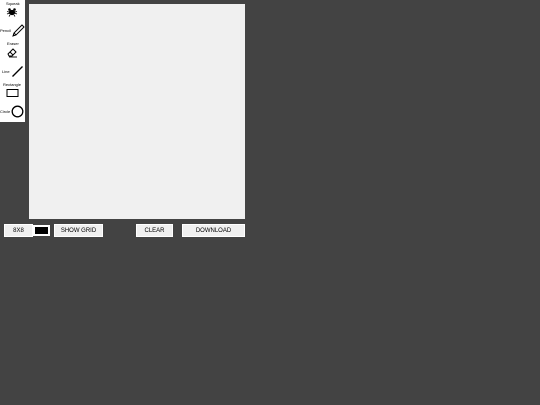  Describe the element at coordinates (18, 230) in the screenshot. I see `grid-size-select: 8X8` at that location.